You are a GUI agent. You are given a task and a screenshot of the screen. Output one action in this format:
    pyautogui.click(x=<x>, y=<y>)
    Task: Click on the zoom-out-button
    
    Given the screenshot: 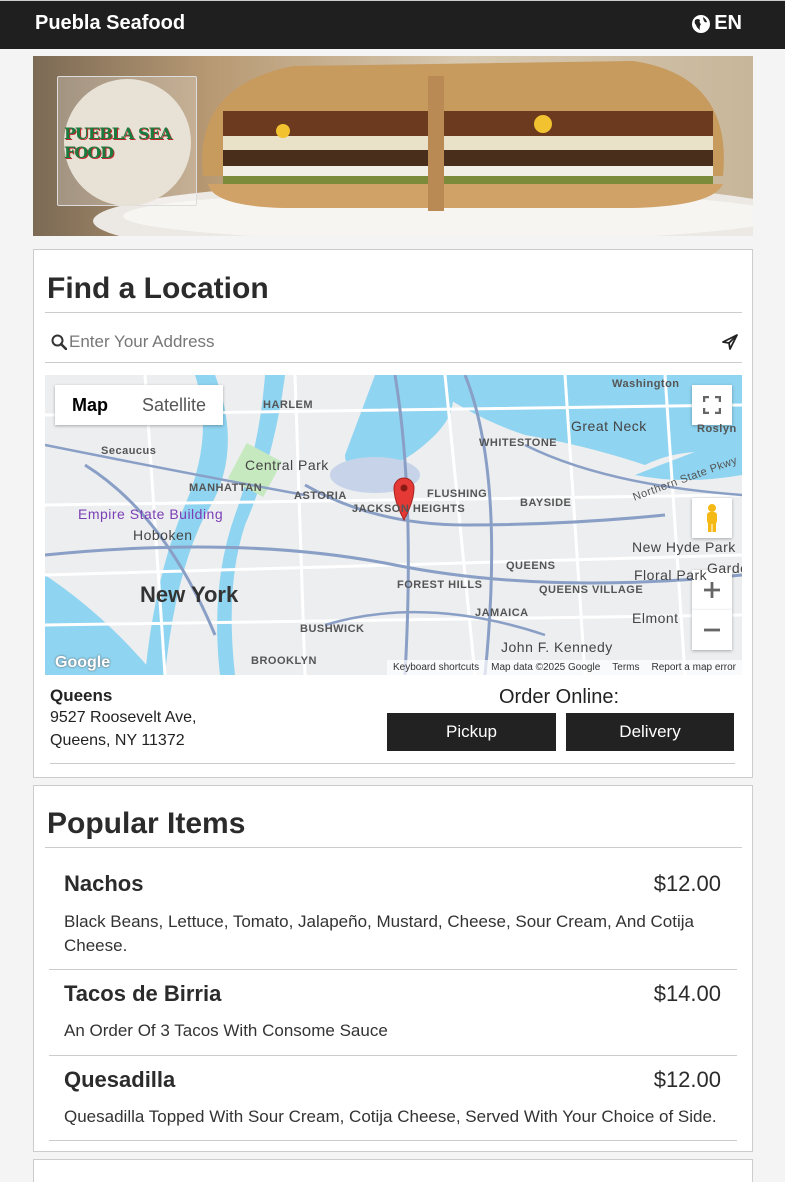 What is the action you would take?
    pyautogui.click(x=712, y=630)
    